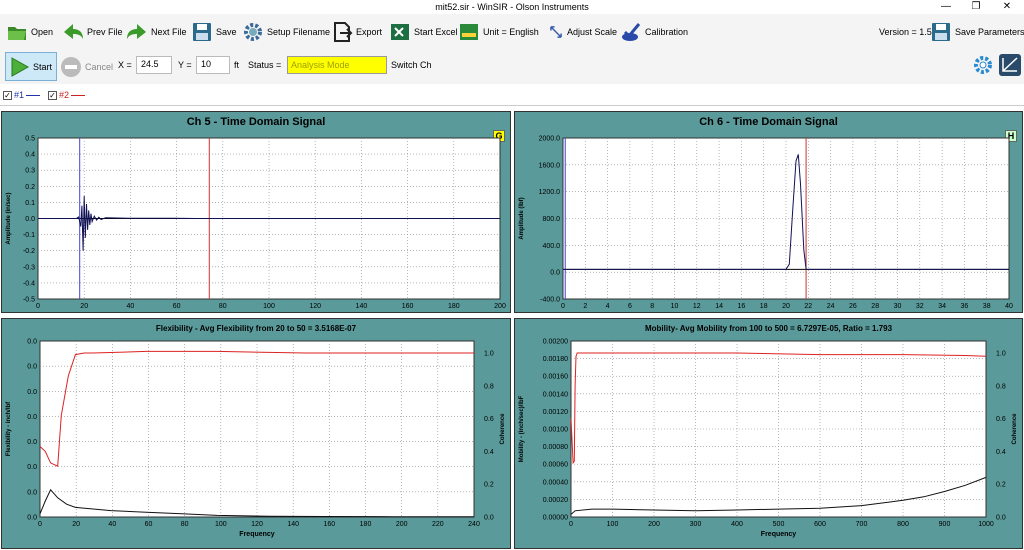 Image resolution: width=1024 pixels, height=550 pixels. What do you see at coordinates (149, 524) in the screenshot?
I see `x-tick-label: 60` at bounding box center [149, 524].